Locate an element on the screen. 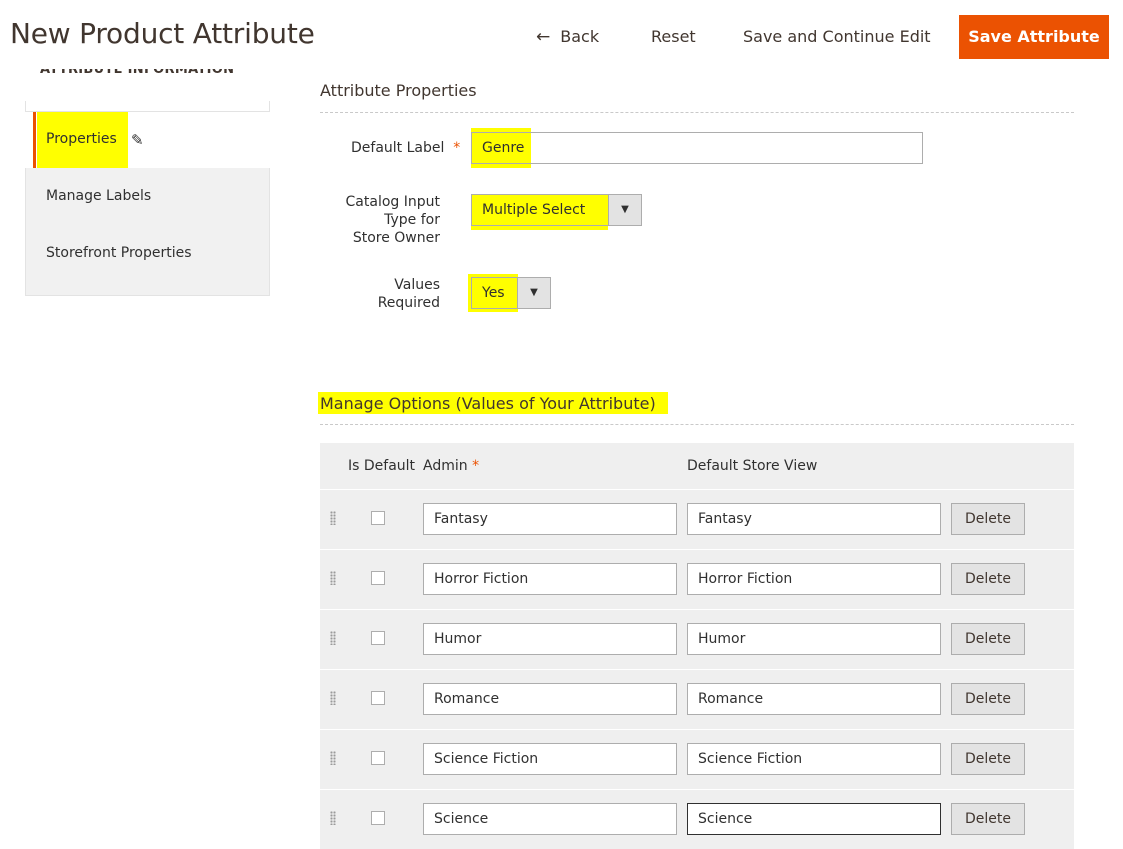  sidebar-tabs: Manage Labels Storefront Properties is located at coordinates (147, 232).